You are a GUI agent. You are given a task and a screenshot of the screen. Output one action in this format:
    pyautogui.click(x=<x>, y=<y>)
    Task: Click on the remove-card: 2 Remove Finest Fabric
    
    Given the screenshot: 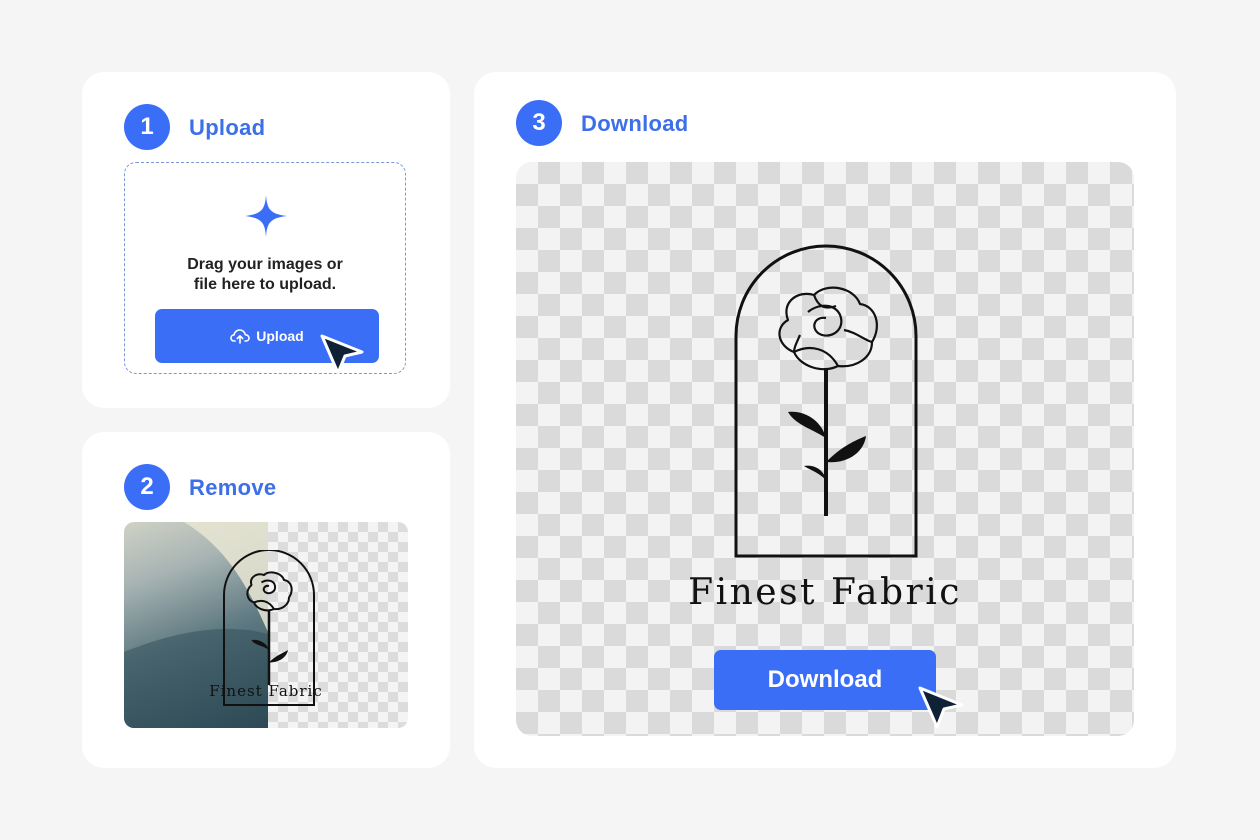 What is the action you would take?
    pyautogui.click(x=266, y=600)
    